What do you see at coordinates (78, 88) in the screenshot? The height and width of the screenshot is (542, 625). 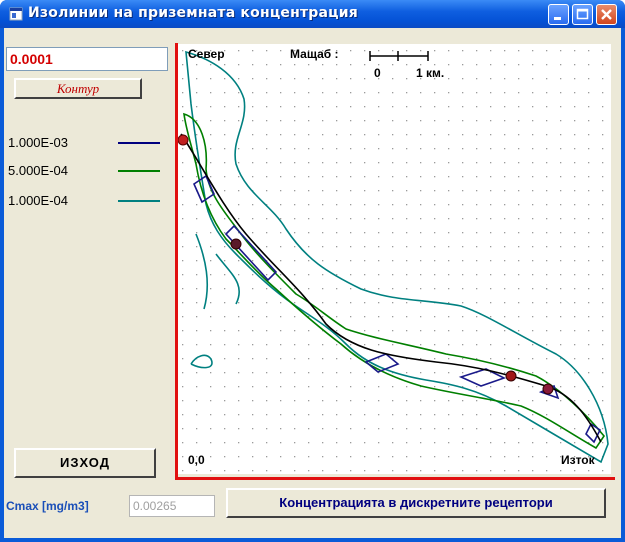 I see `contour-button: Контур` at bounding box center [78, 88].